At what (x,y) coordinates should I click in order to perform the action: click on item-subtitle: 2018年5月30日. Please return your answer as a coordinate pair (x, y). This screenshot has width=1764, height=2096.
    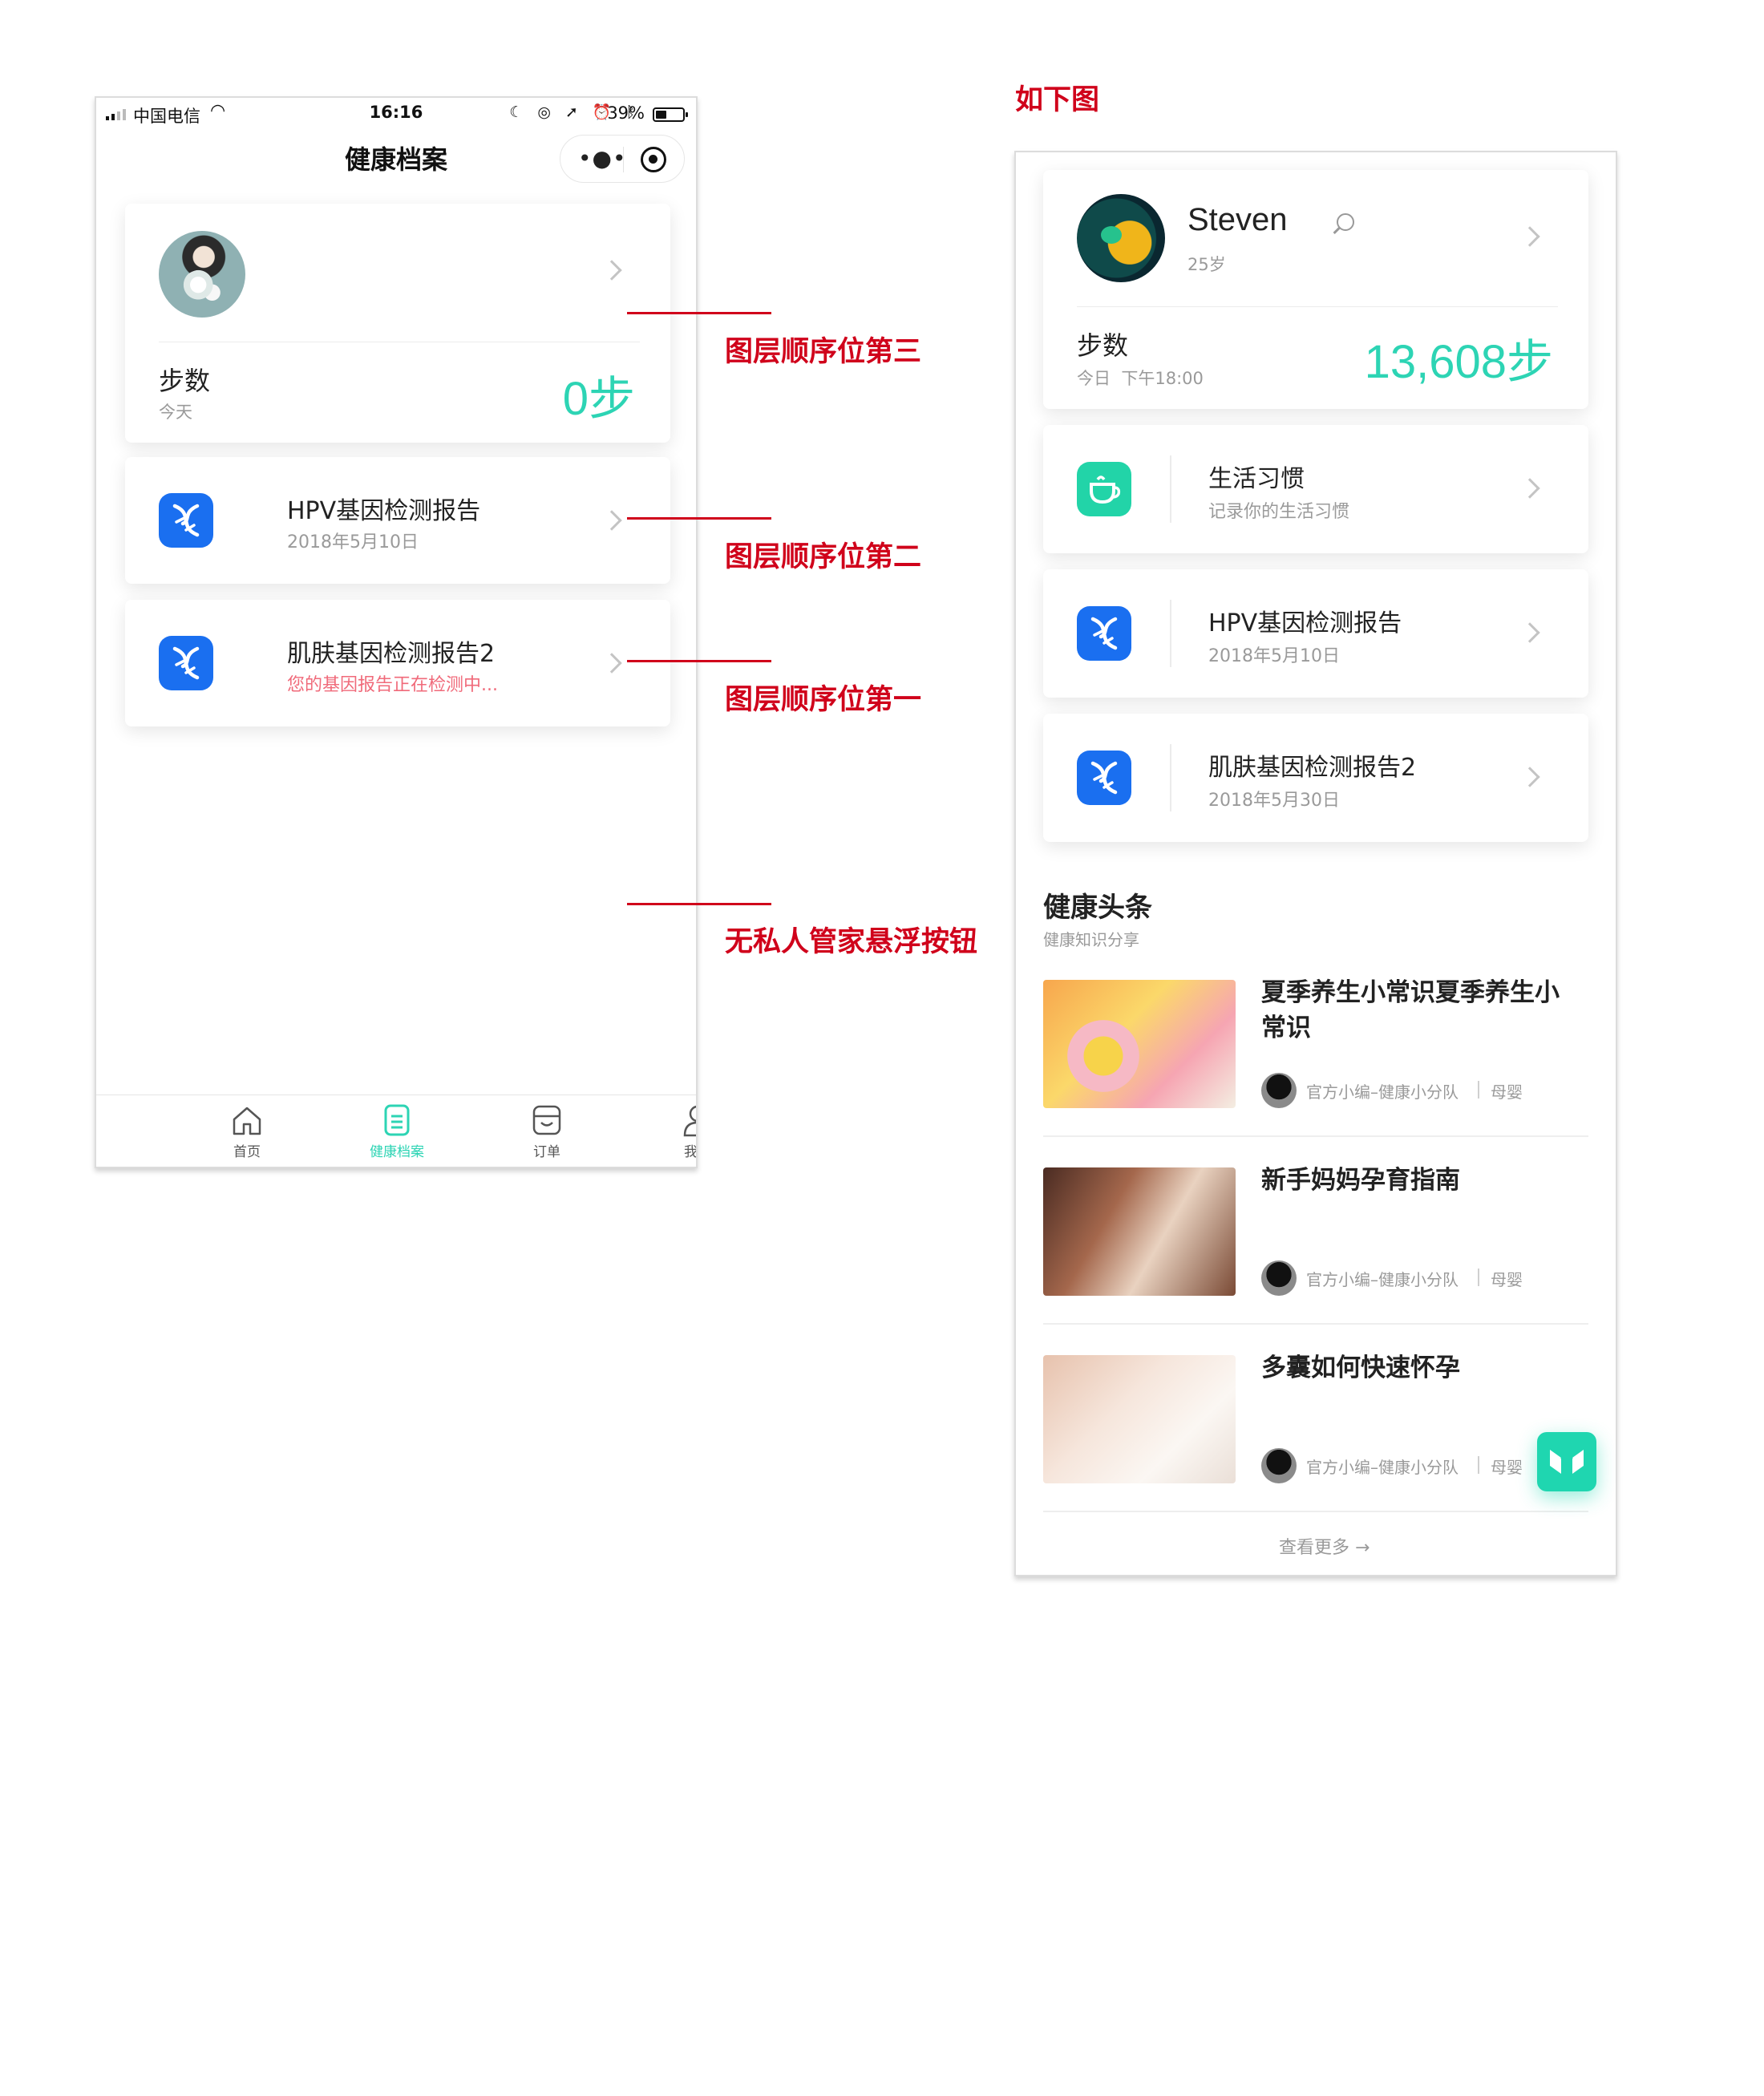
    Looking at the image, I should click on (1274, 801).